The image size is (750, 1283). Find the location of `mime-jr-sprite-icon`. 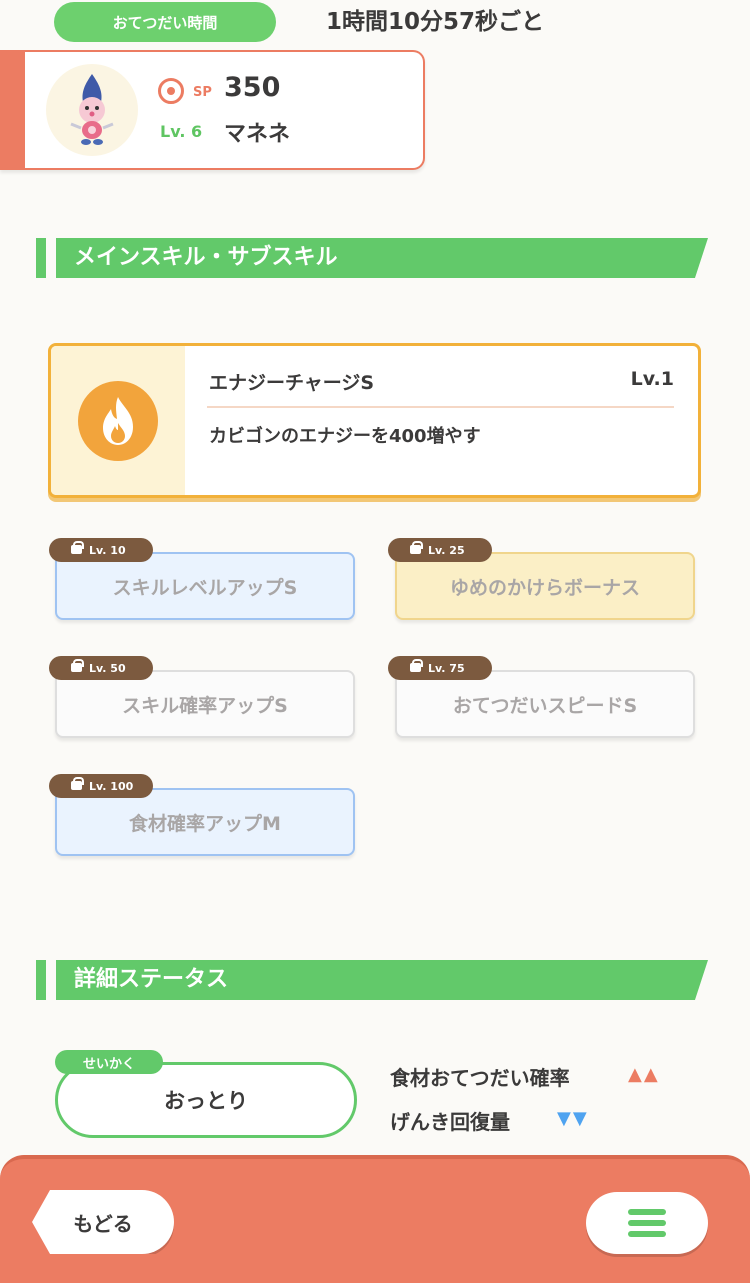

mime-jr-sprite-icon is located at coordinates (92, 109).